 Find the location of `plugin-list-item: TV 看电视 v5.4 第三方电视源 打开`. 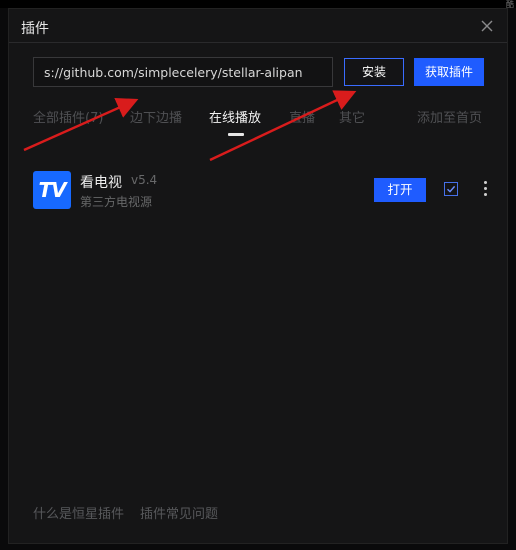

plugin-list-item: TV 看电视 v5.4 第三方电视源 打开 is located at coordinates (258, 192).